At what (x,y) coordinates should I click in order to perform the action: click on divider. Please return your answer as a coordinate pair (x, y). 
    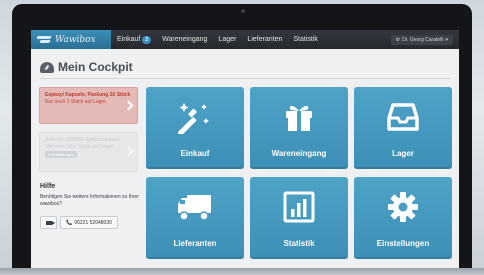
    Looking at the image, I should click on (245, 78).